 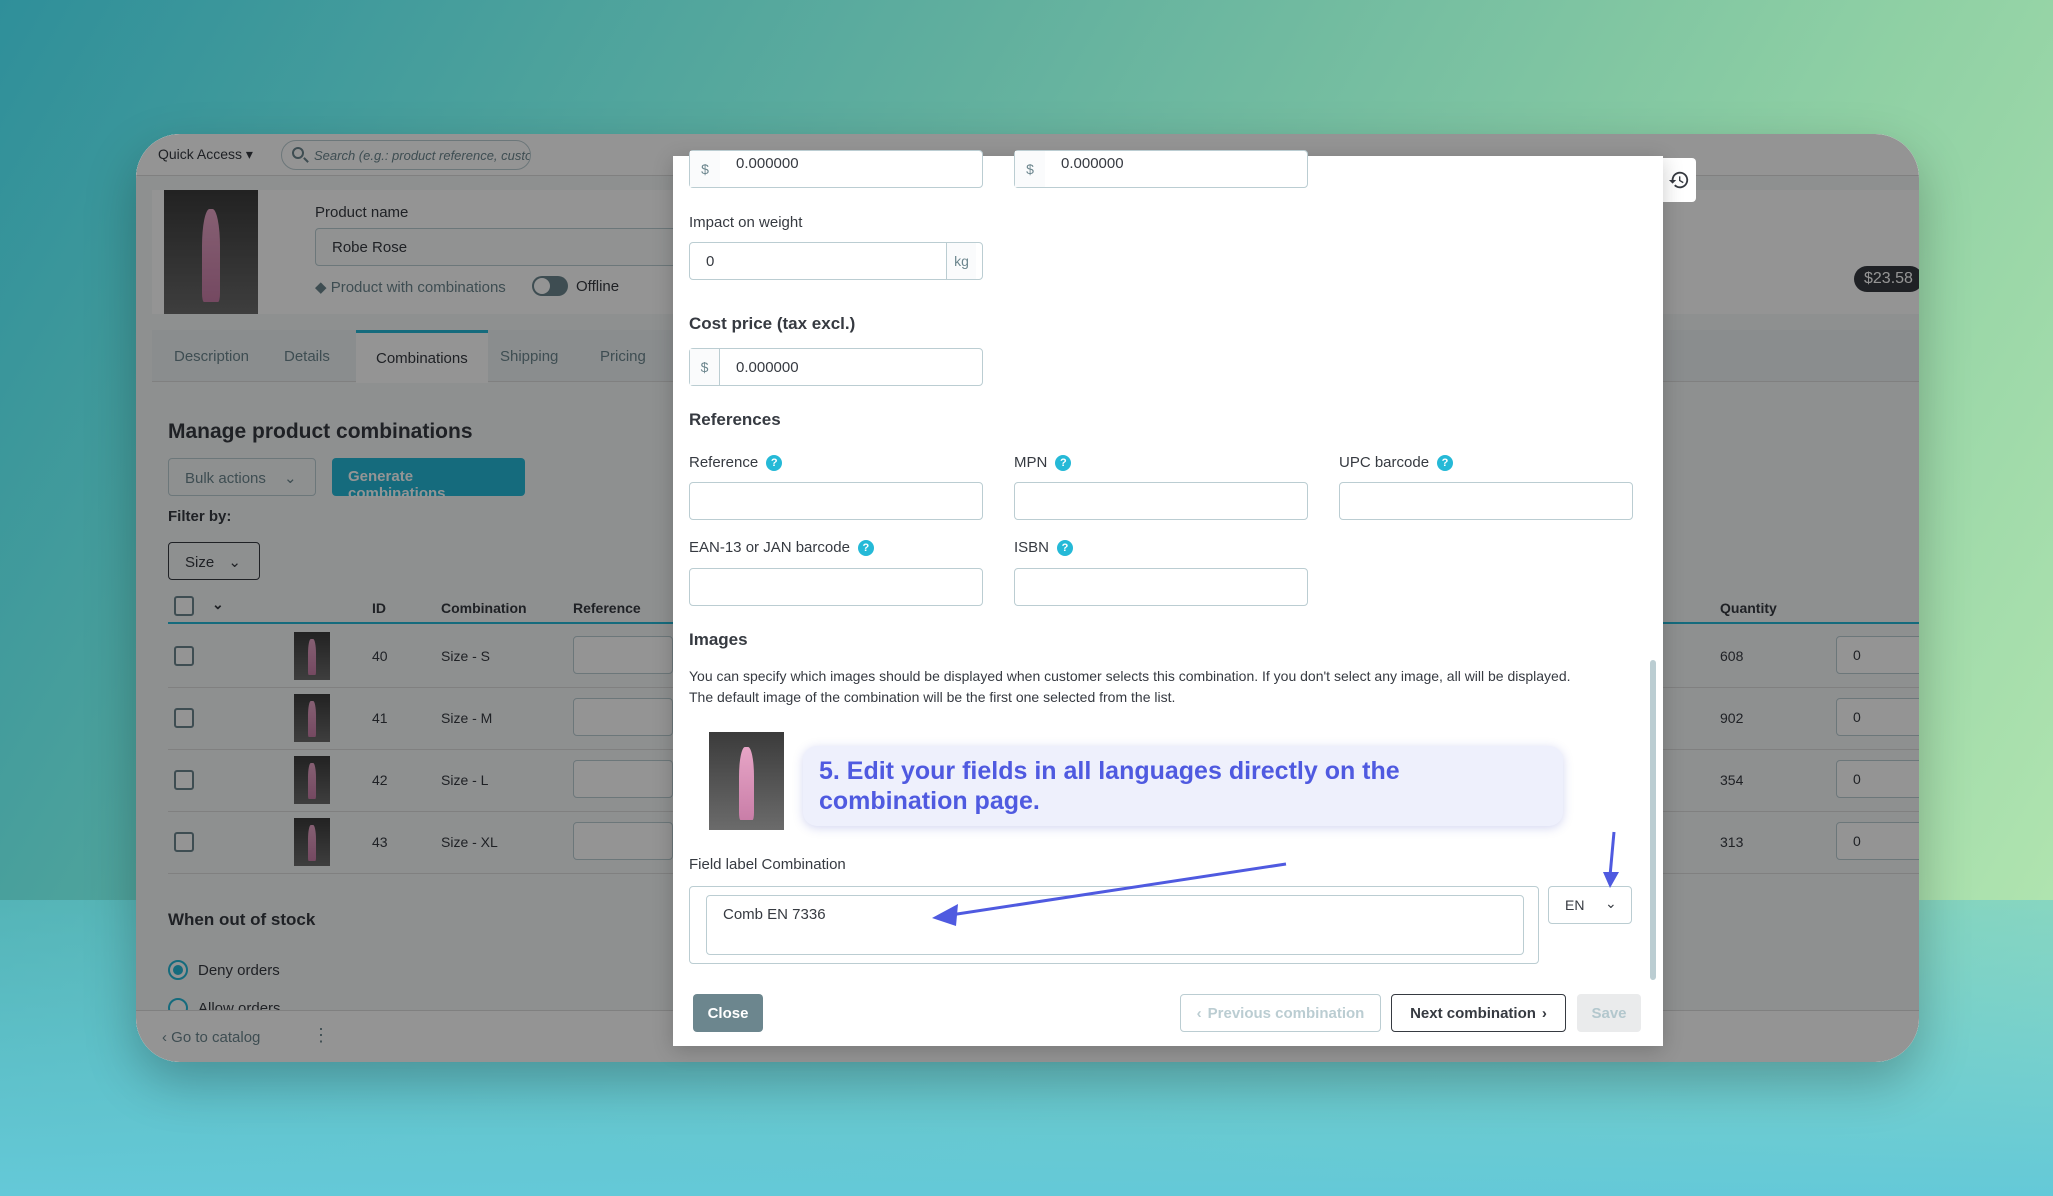 What do you see at coordinates (1612, 854) in the screenshot?
I see `arrow-to-language` at bounding box center [1612, 854].